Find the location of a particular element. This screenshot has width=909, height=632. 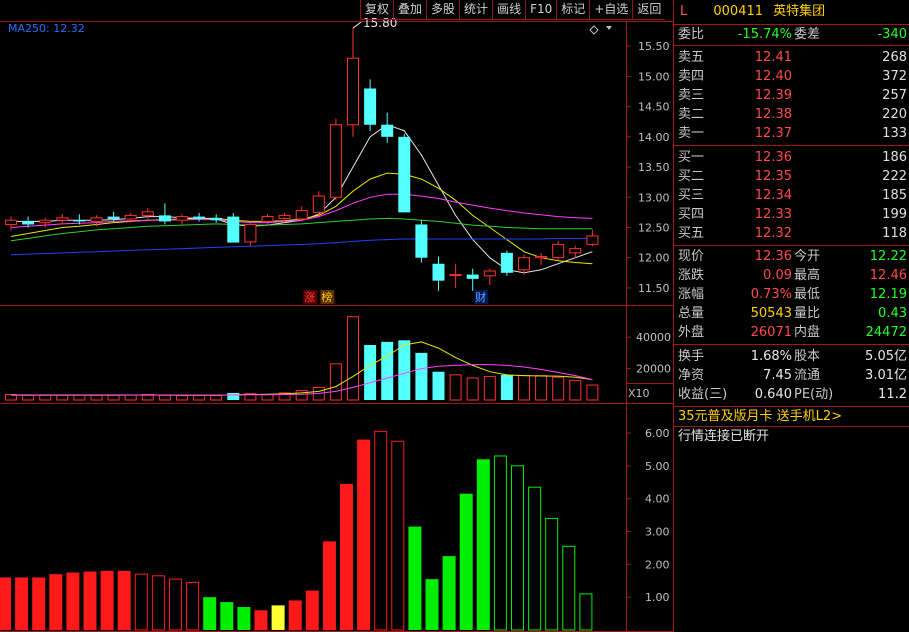

sell-order-row: 卖二 12.38 220 is located at coordinates (791, 114).